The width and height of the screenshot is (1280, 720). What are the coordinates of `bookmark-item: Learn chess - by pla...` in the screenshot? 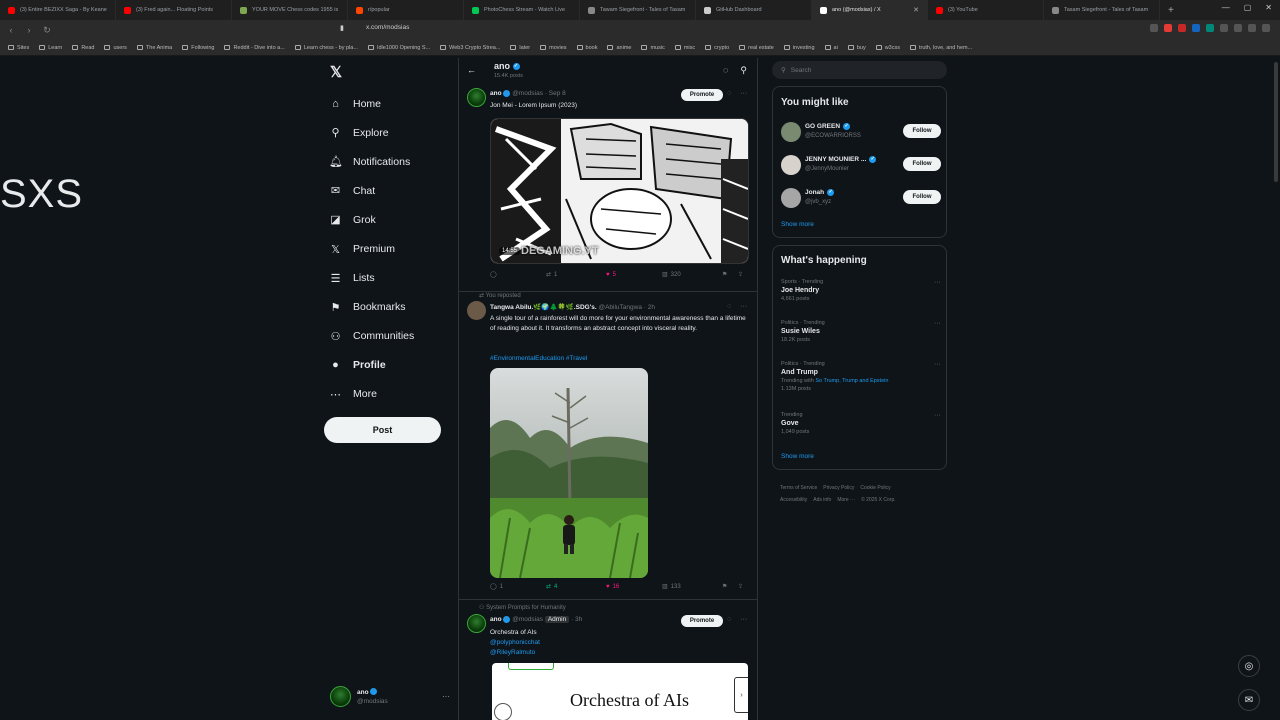 It's located at (326, 48).